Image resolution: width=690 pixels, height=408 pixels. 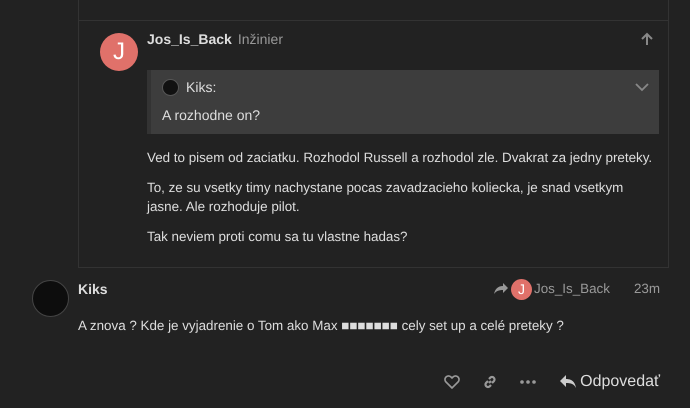 What do you see at coordinates (647, 289) in the screenshot?
I see `post-time: 23m` at bounding box center [647, 289].